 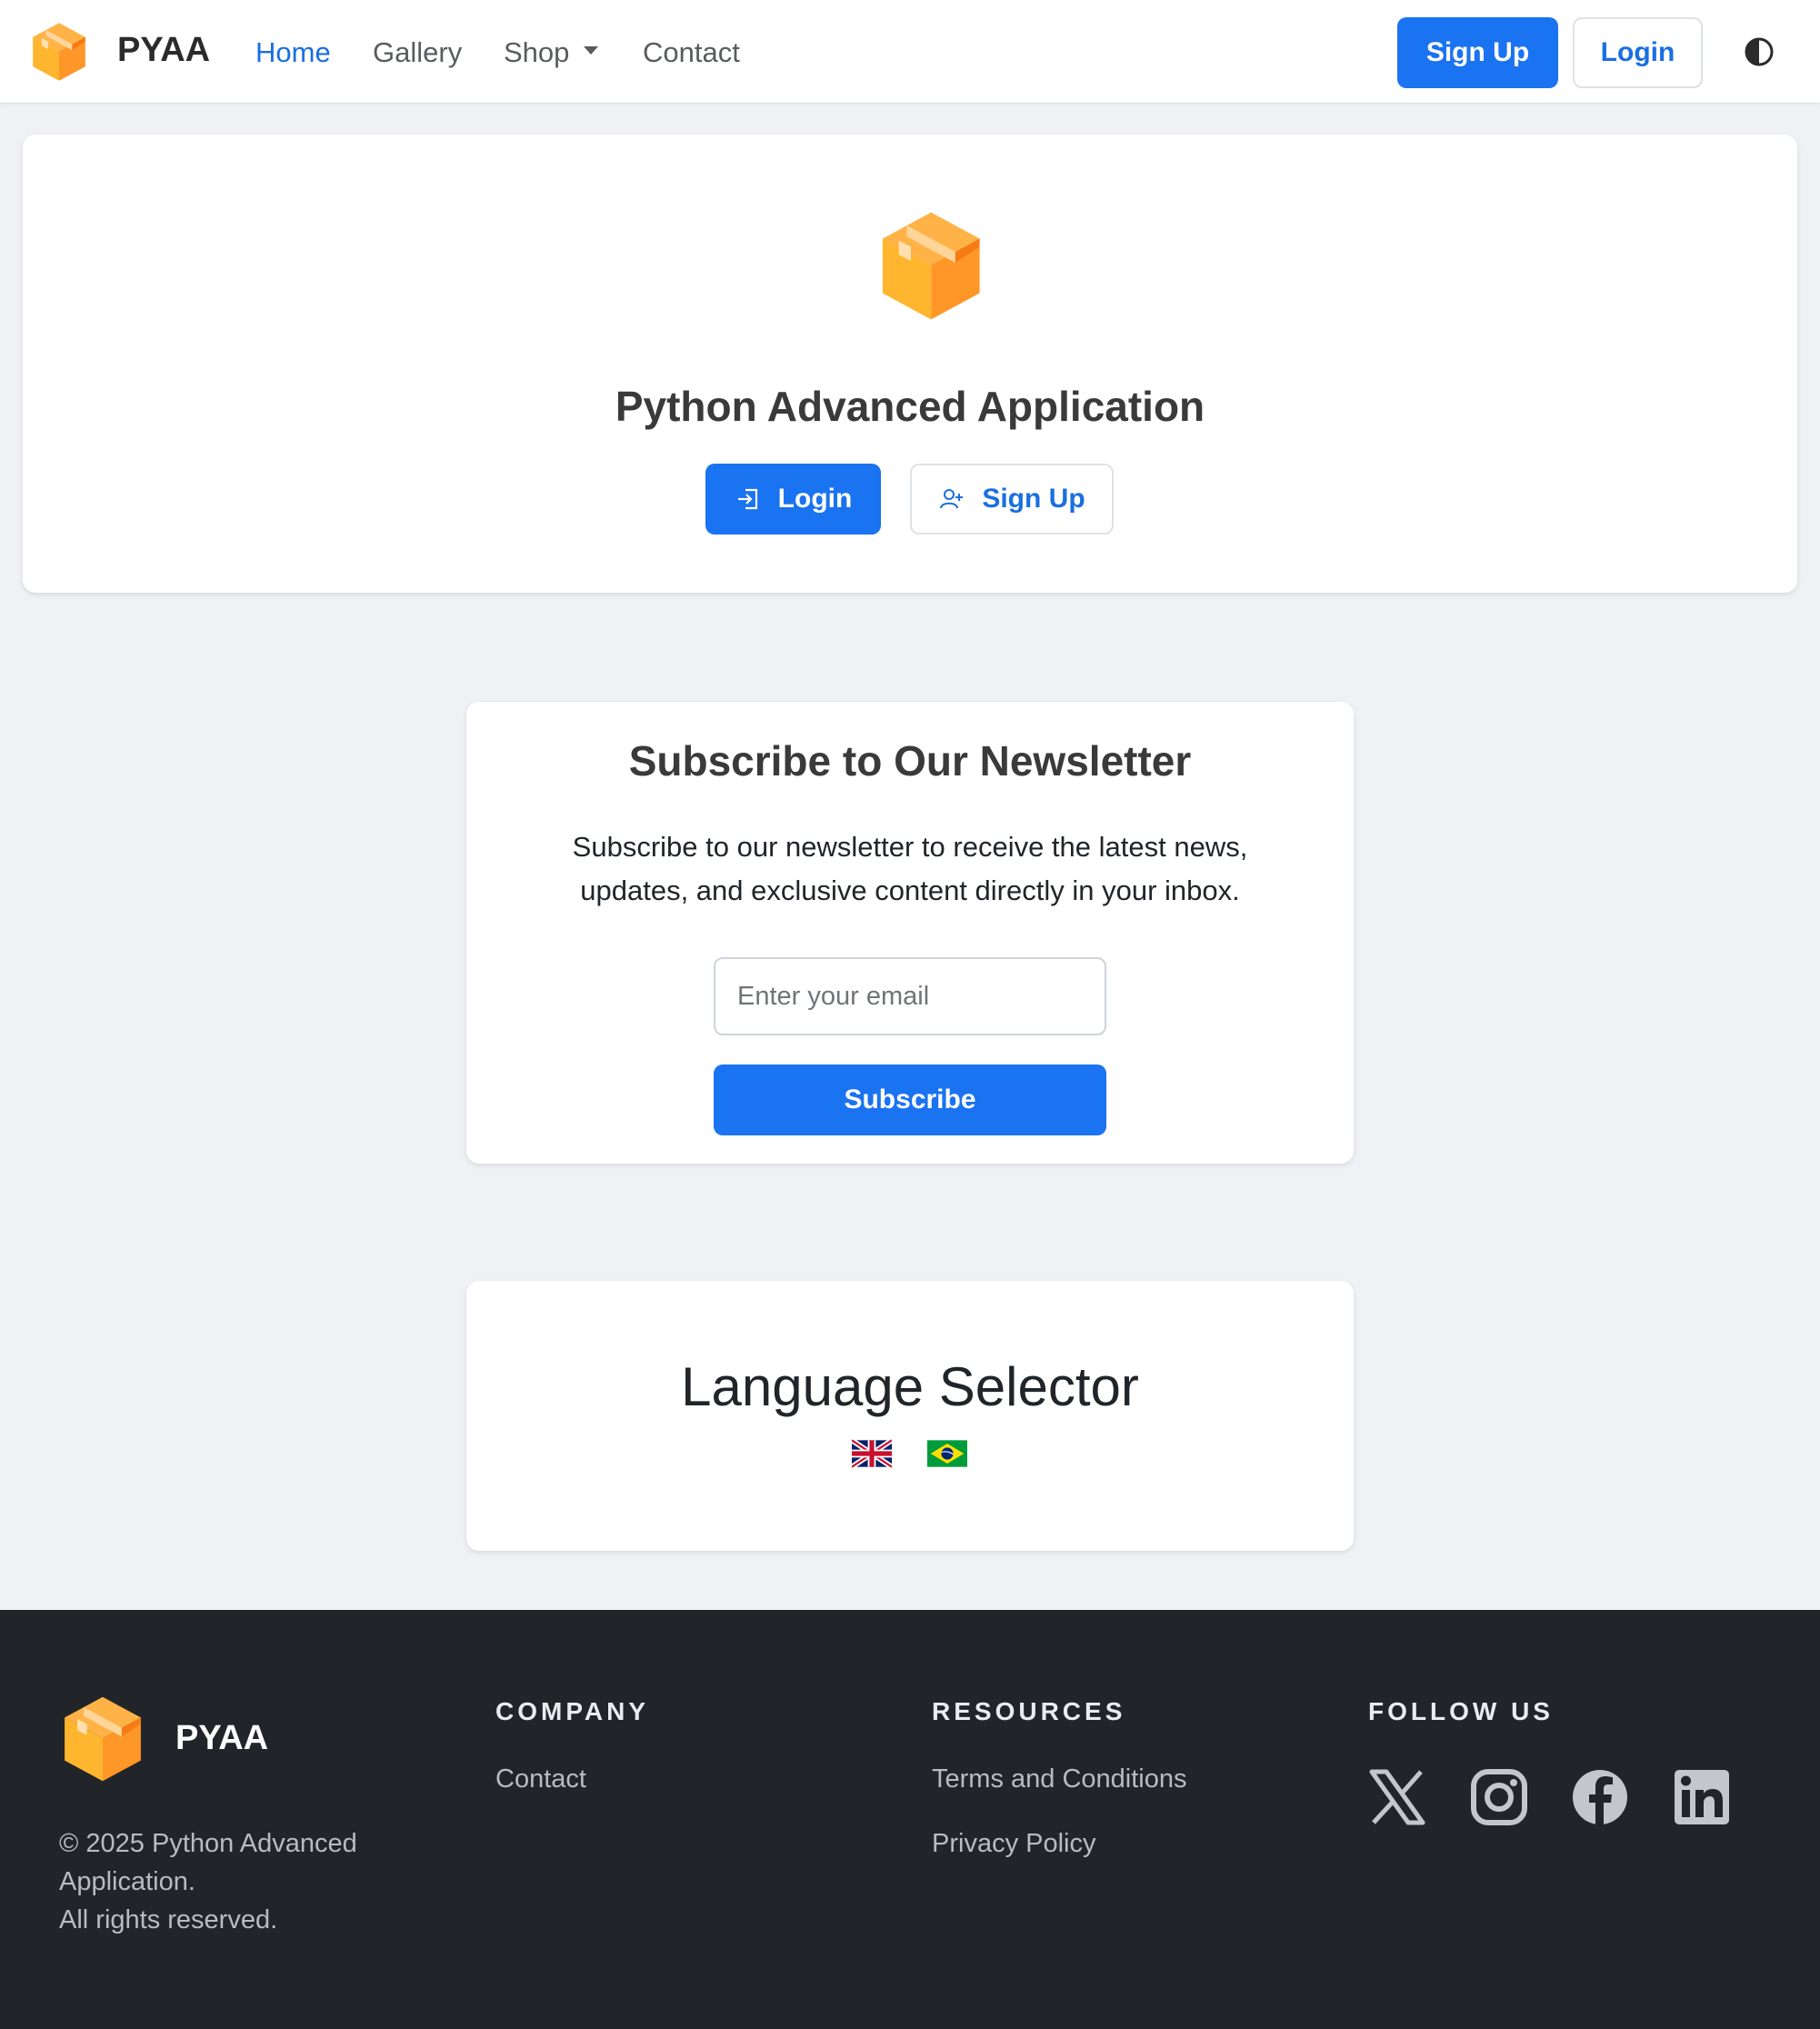 What do you see at coordinates (1033, 499) in the screenshot?
I see `hero-signup-label: Sign Up` at bounding box center [1033, 499].